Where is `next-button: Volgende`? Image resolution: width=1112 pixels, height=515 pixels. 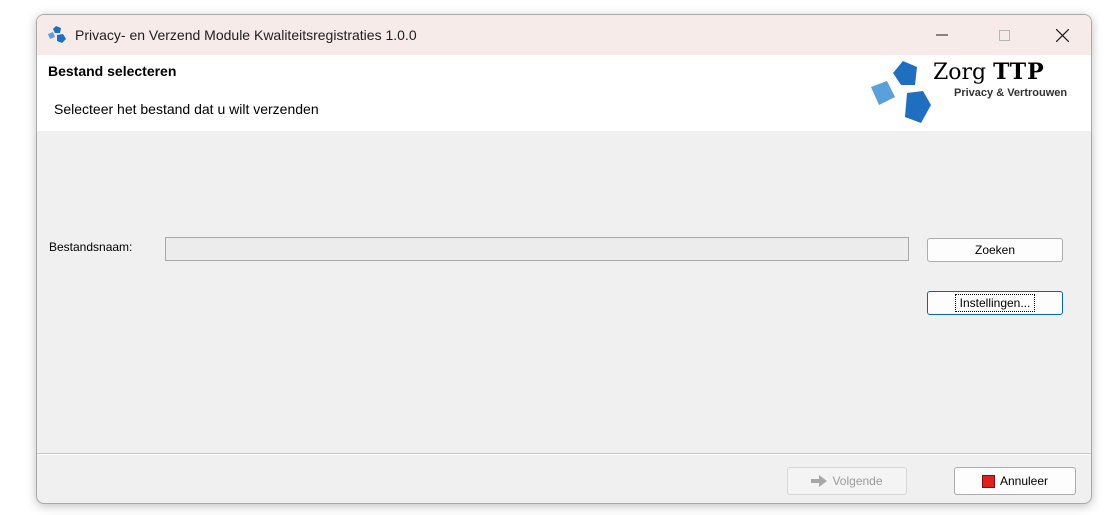
next-button: Volgende is located at coordinates (847, 481).